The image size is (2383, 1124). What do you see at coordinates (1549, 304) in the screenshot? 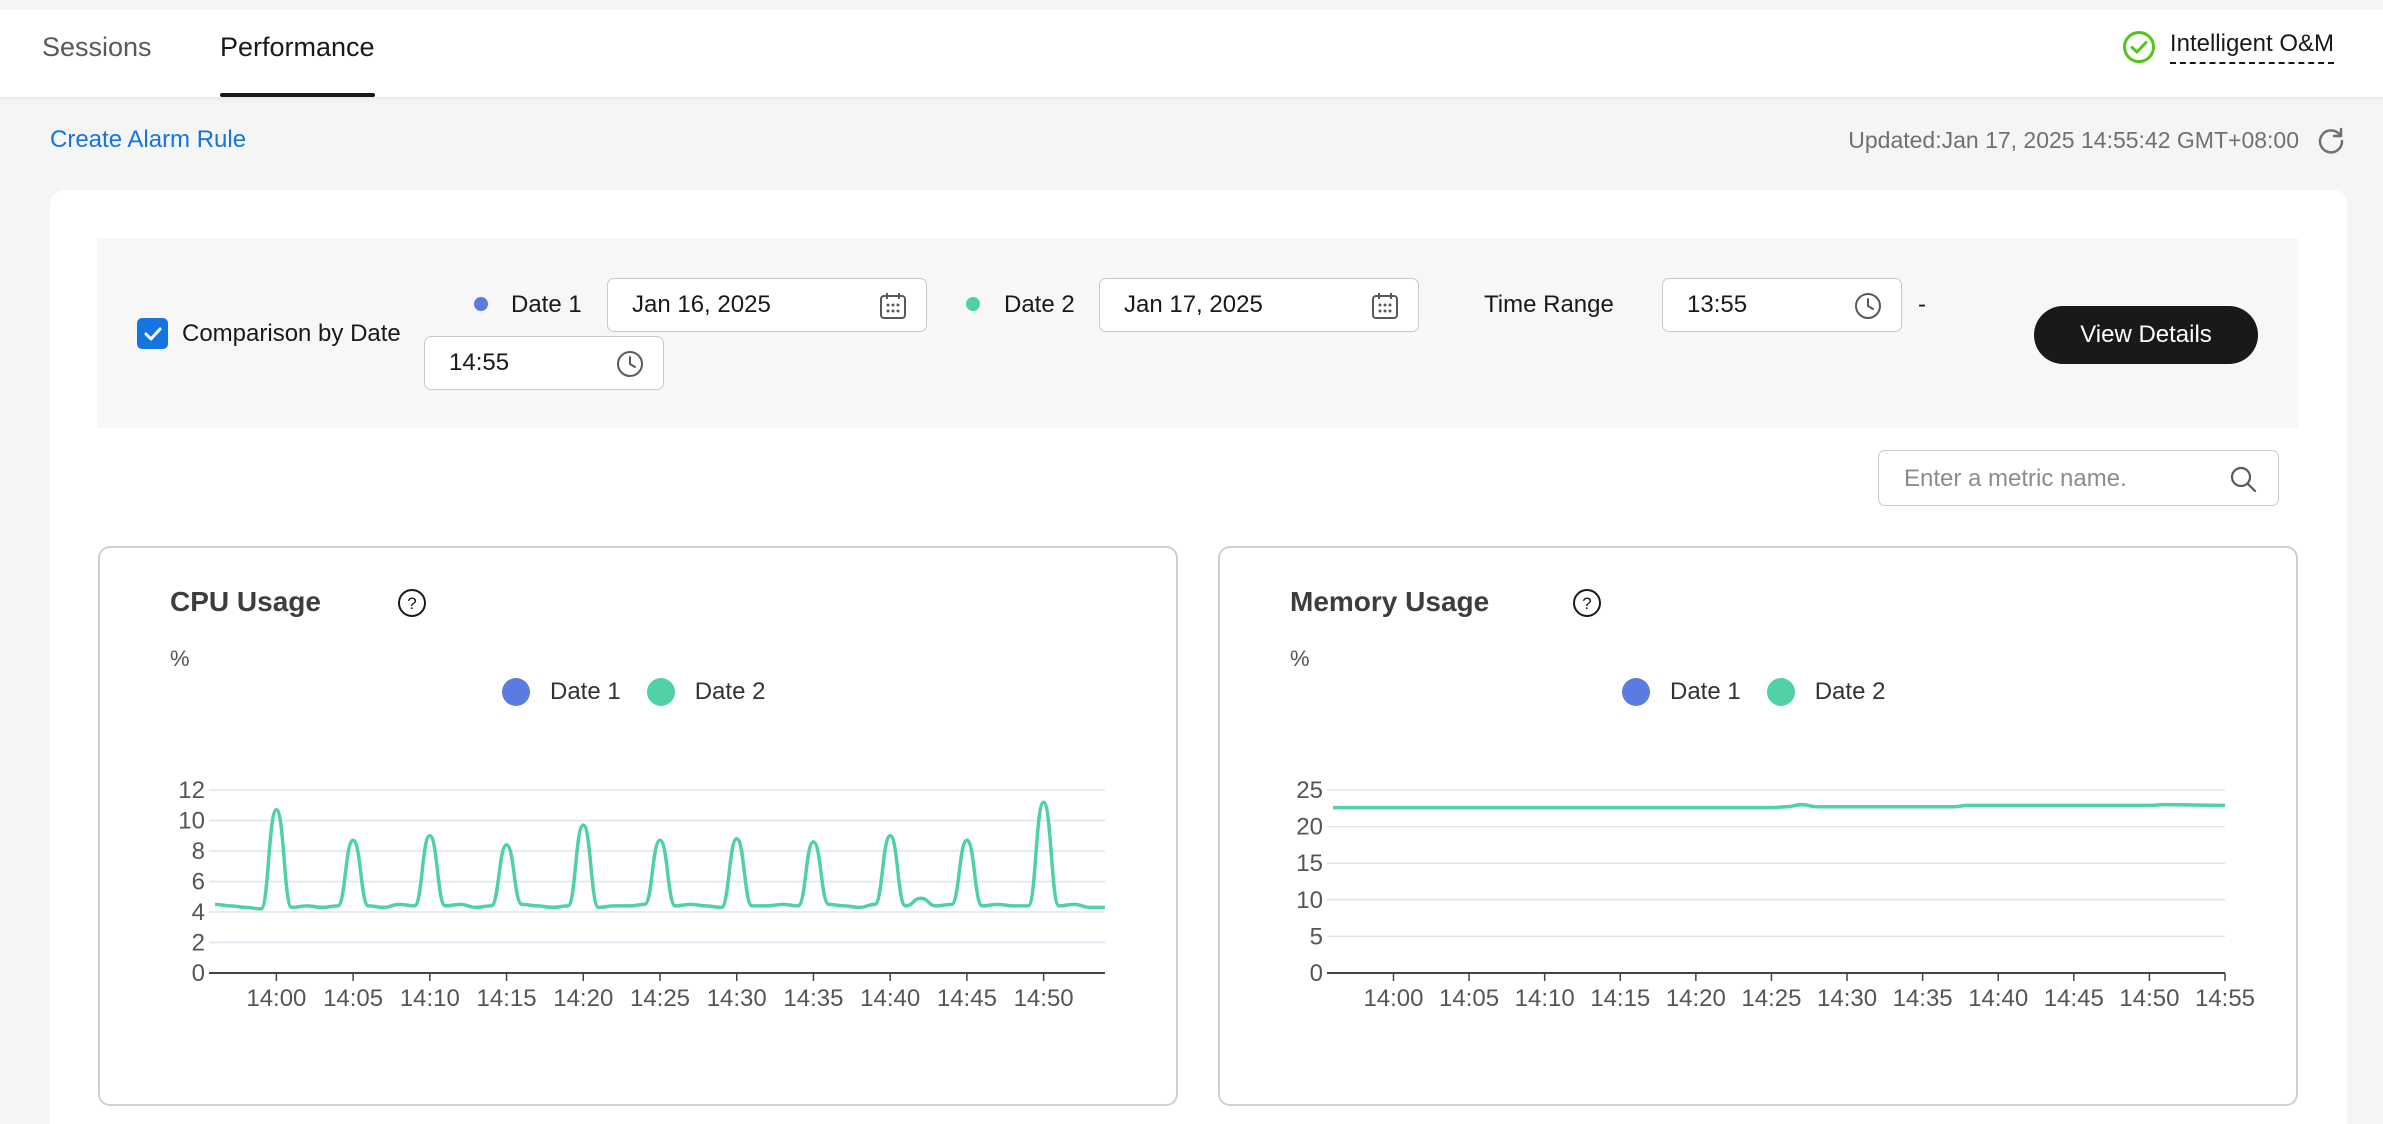
I see `time-range-label: Time Range` at bounding box center [1549, 304].